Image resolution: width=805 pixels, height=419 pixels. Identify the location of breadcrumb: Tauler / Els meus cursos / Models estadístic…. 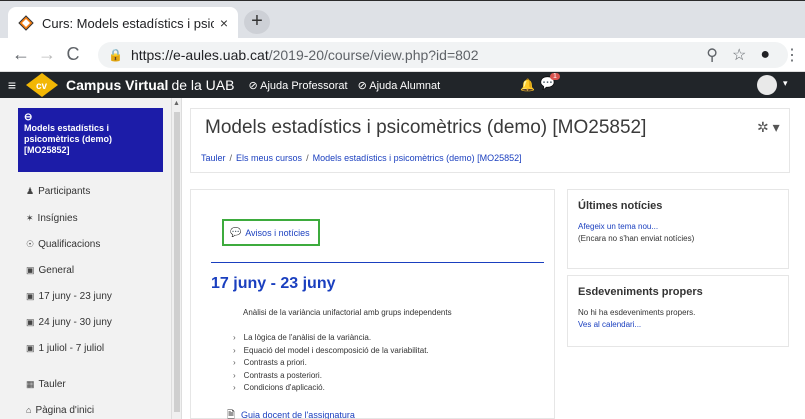
(361, 158).